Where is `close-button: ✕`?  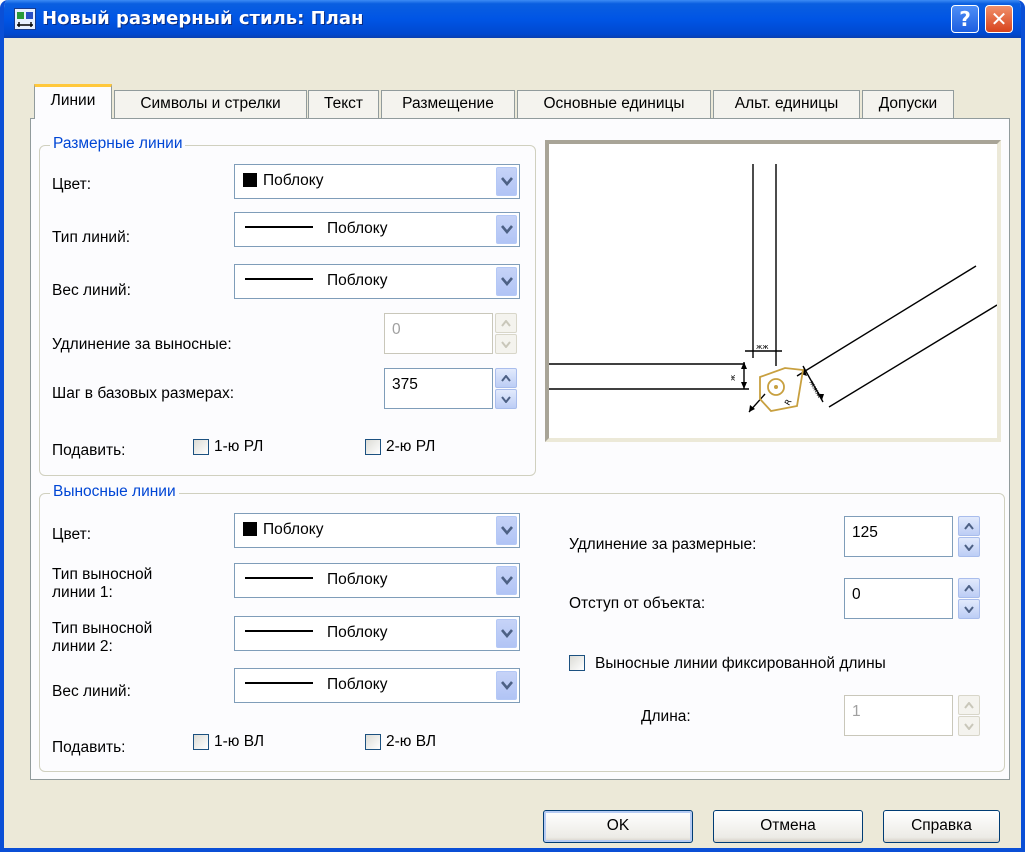 close-button: ✕ is located at coordinates (999, 19).